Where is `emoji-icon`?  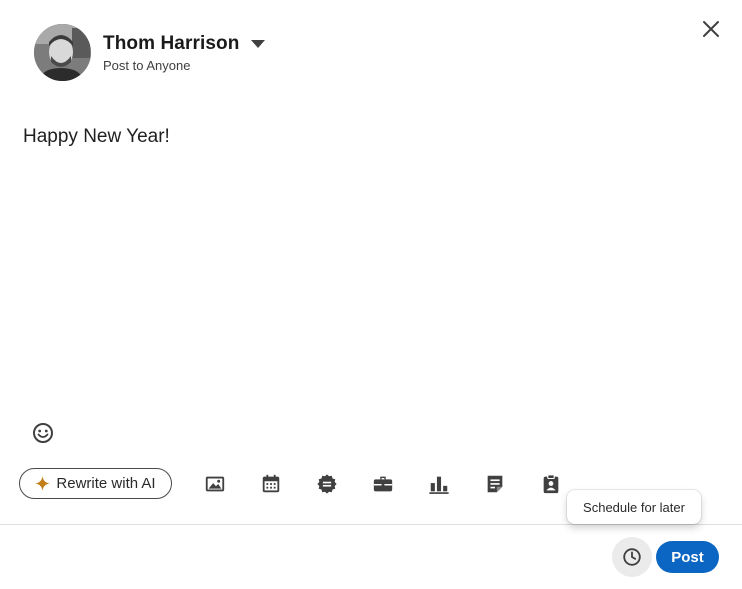
emoji-icon is located at coordinates (43, 433).